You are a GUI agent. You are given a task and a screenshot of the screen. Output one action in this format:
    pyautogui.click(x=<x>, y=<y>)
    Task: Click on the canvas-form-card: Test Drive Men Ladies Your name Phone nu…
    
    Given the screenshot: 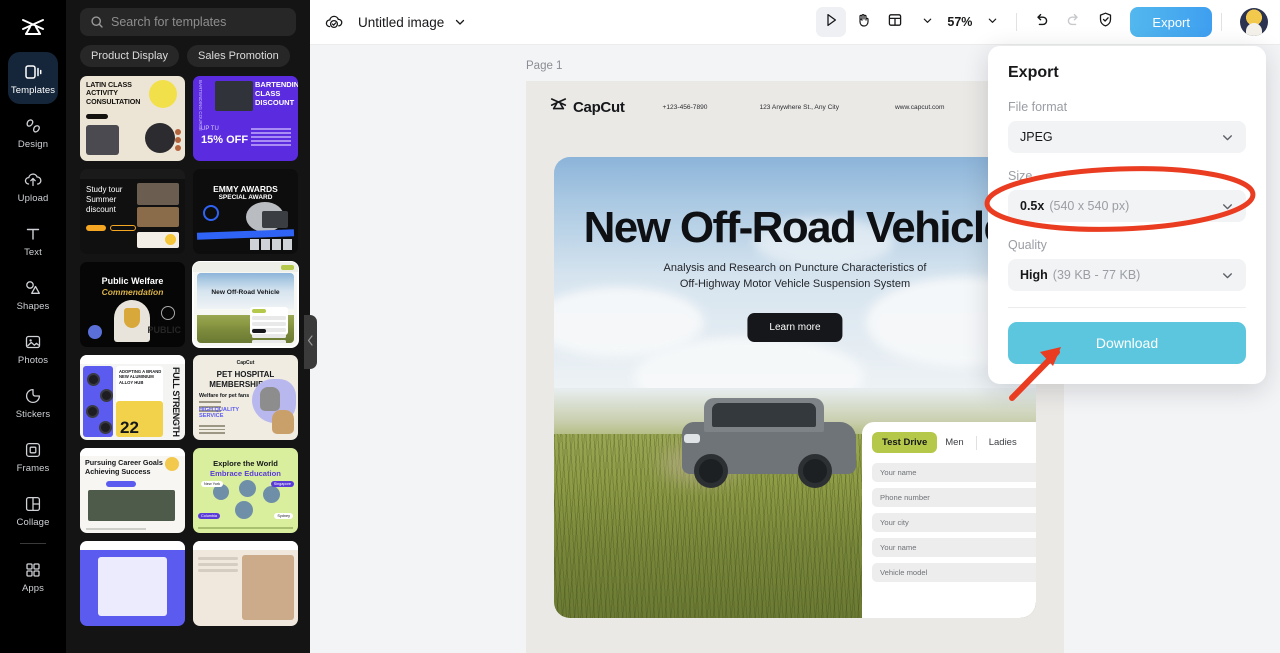 What is the action you would take?
    pyautogui.click(x=949, y=520)
    